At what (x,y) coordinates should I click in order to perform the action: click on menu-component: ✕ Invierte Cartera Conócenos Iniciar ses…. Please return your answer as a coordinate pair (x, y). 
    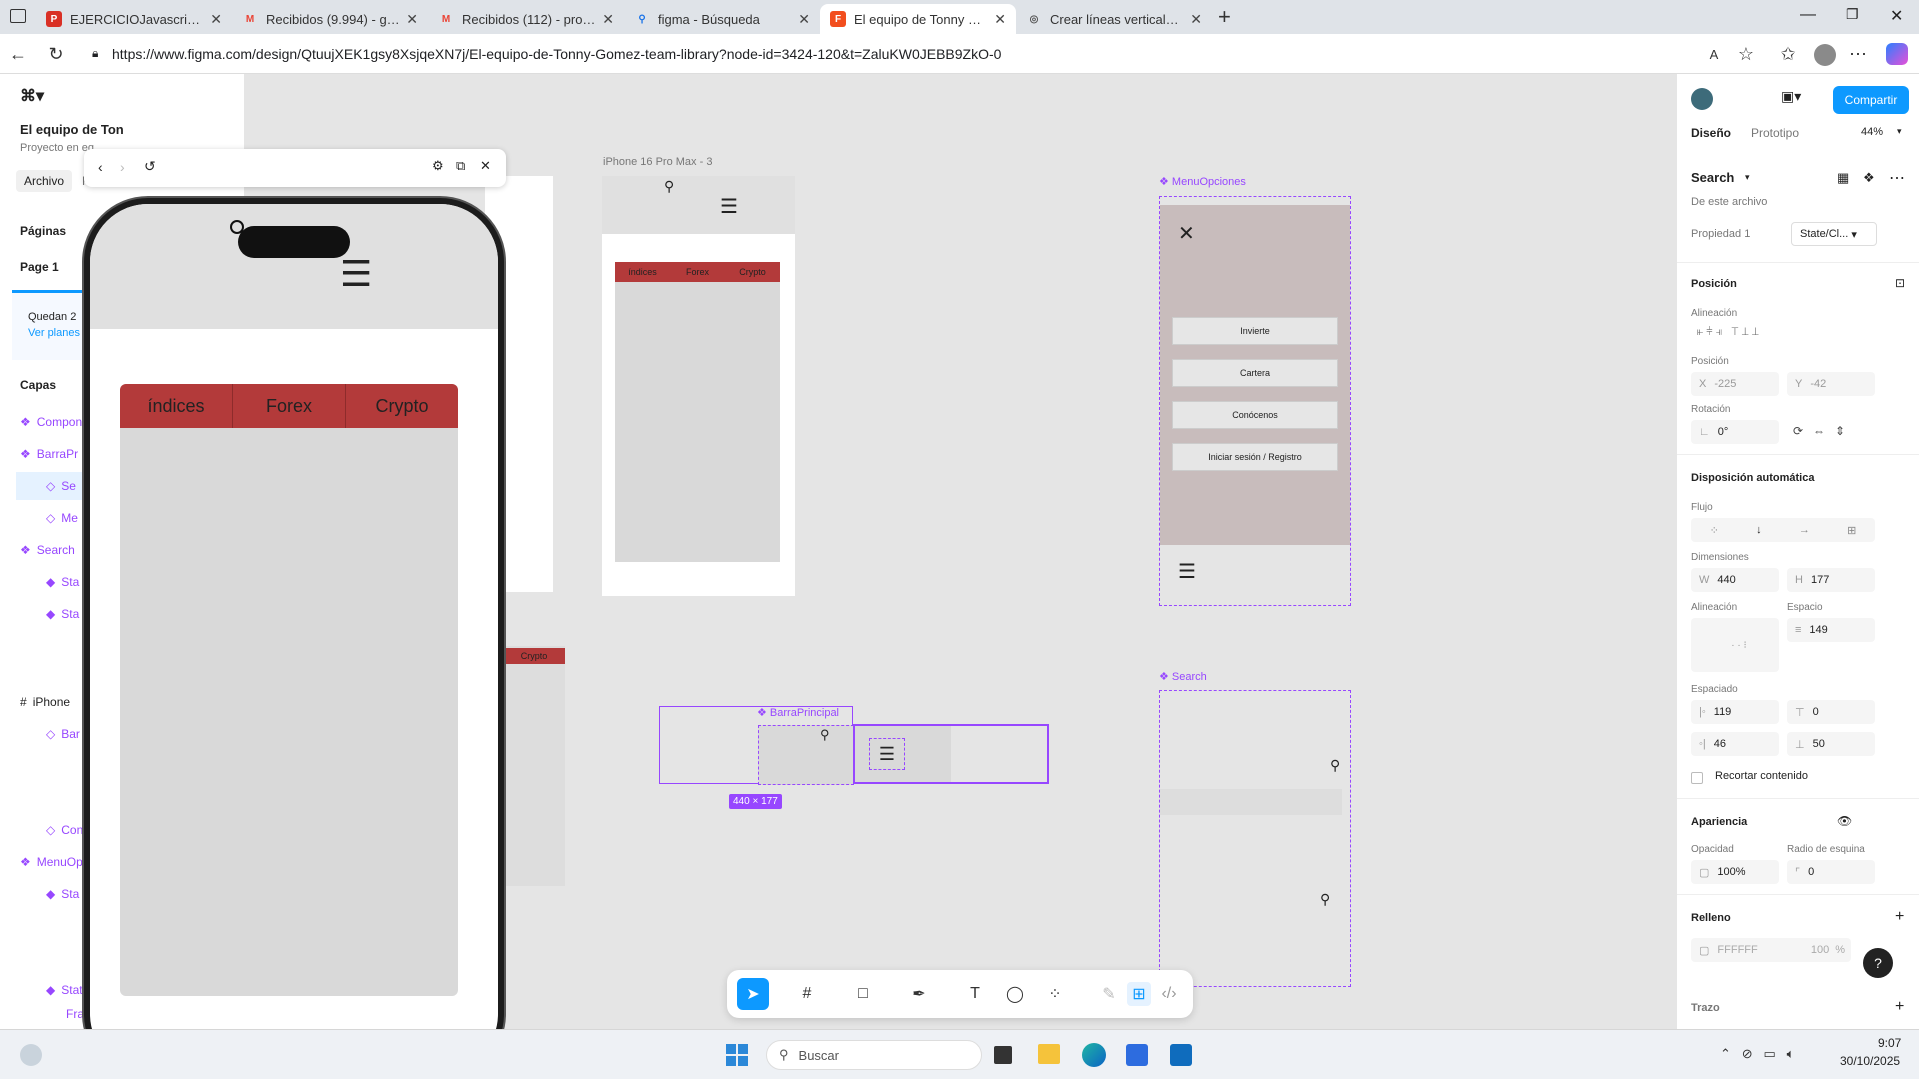
    Looking at the image, I should click on (1255, 401).